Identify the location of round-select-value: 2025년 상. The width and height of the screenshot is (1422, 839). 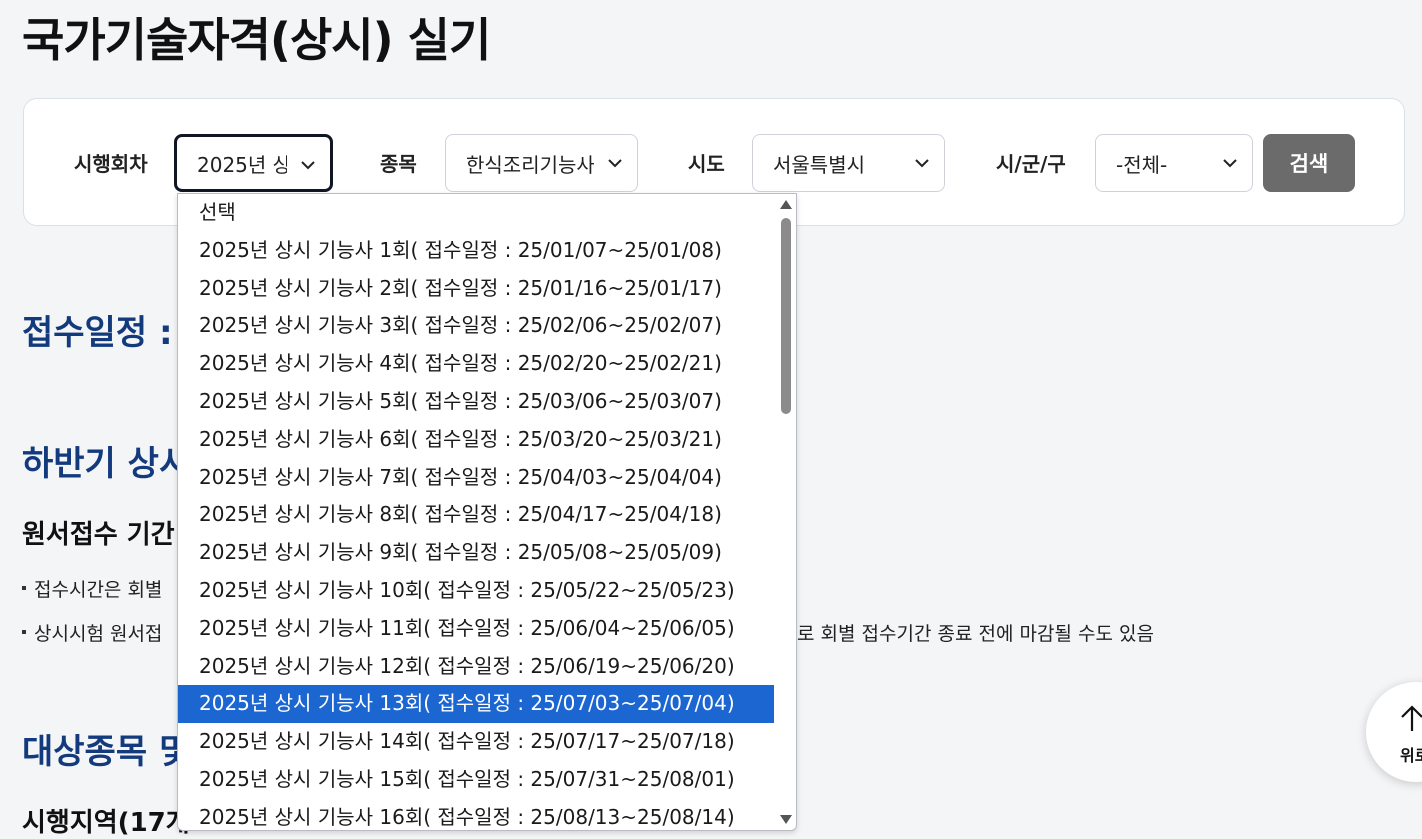
(242, 164).